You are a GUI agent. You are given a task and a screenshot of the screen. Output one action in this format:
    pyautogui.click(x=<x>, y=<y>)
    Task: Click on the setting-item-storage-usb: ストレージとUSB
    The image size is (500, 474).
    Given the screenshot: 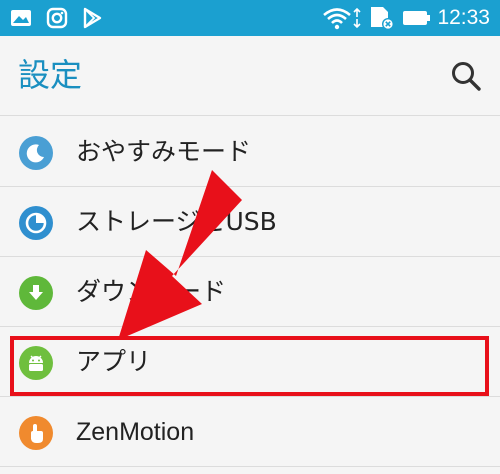 What is the action you would take?
    pyautogui.click(x=250, y=222)
    